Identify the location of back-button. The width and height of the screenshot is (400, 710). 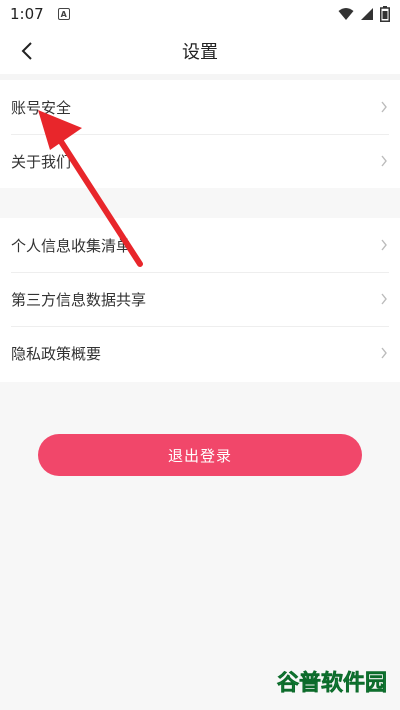
(27, 51).